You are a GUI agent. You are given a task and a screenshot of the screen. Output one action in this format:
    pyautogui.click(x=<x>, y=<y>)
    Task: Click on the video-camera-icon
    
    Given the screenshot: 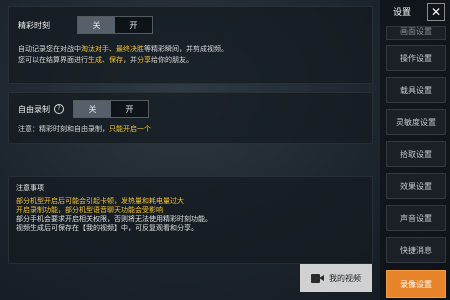 What is the action you would take?
    pyautogui.click(x=317, y=278)
    